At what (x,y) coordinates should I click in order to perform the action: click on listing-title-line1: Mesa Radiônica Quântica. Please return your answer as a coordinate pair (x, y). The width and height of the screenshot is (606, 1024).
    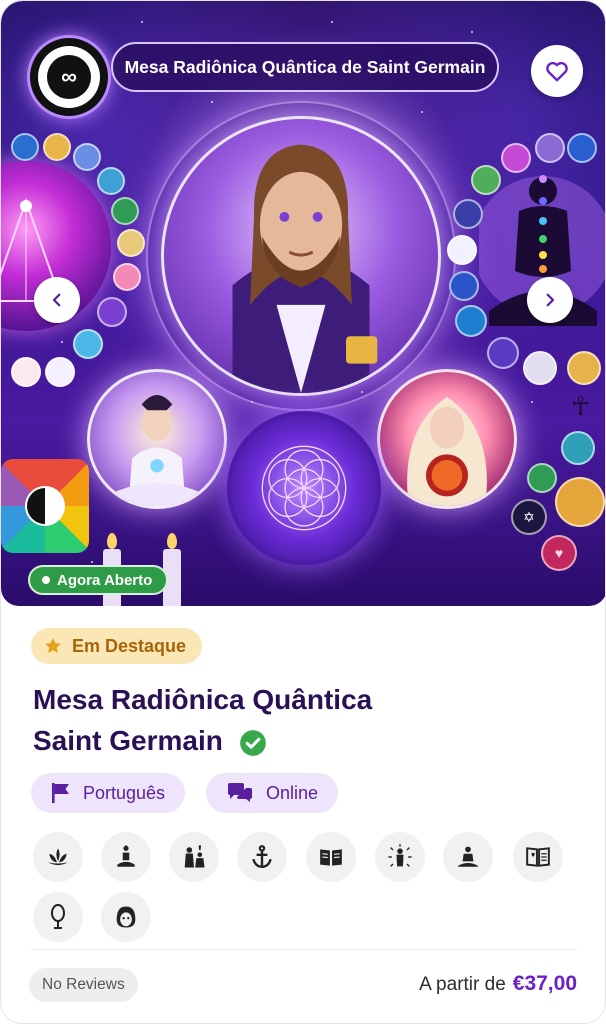
    Looking at the image, I should click on (203, 699).